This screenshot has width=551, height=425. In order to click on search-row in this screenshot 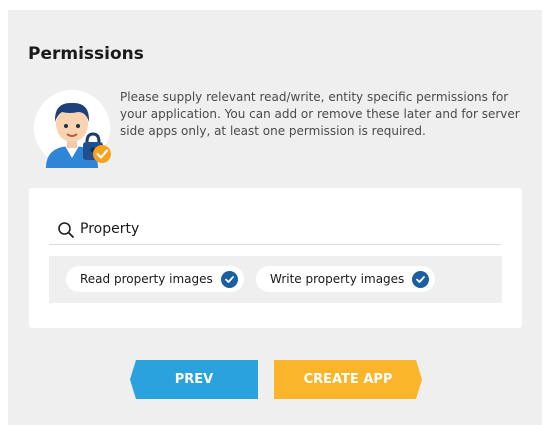, I will do `click(275, 228)`.